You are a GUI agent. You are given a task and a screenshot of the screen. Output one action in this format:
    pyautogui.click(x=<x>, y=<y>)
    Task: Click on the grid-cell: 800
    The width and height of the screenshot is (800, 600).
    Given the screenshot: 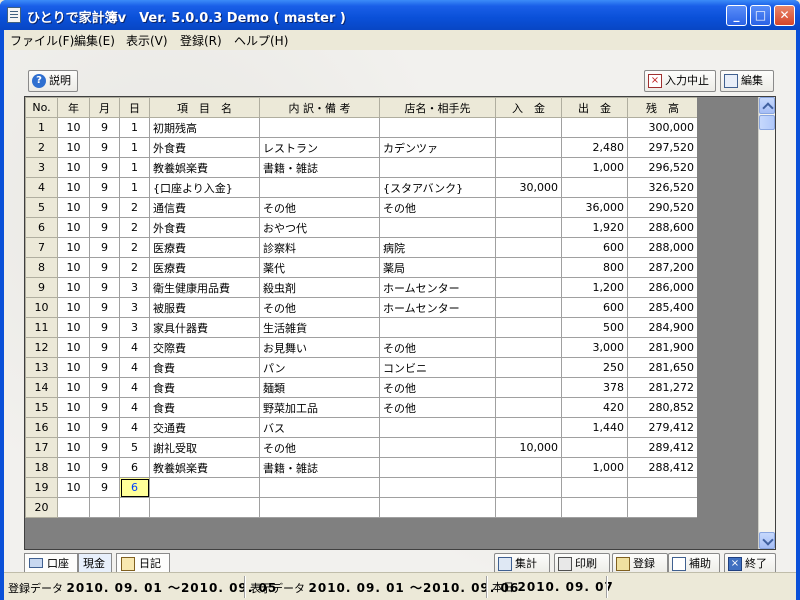 What is the action you would take?
    pyautogui.click(x=594, y=267)
    